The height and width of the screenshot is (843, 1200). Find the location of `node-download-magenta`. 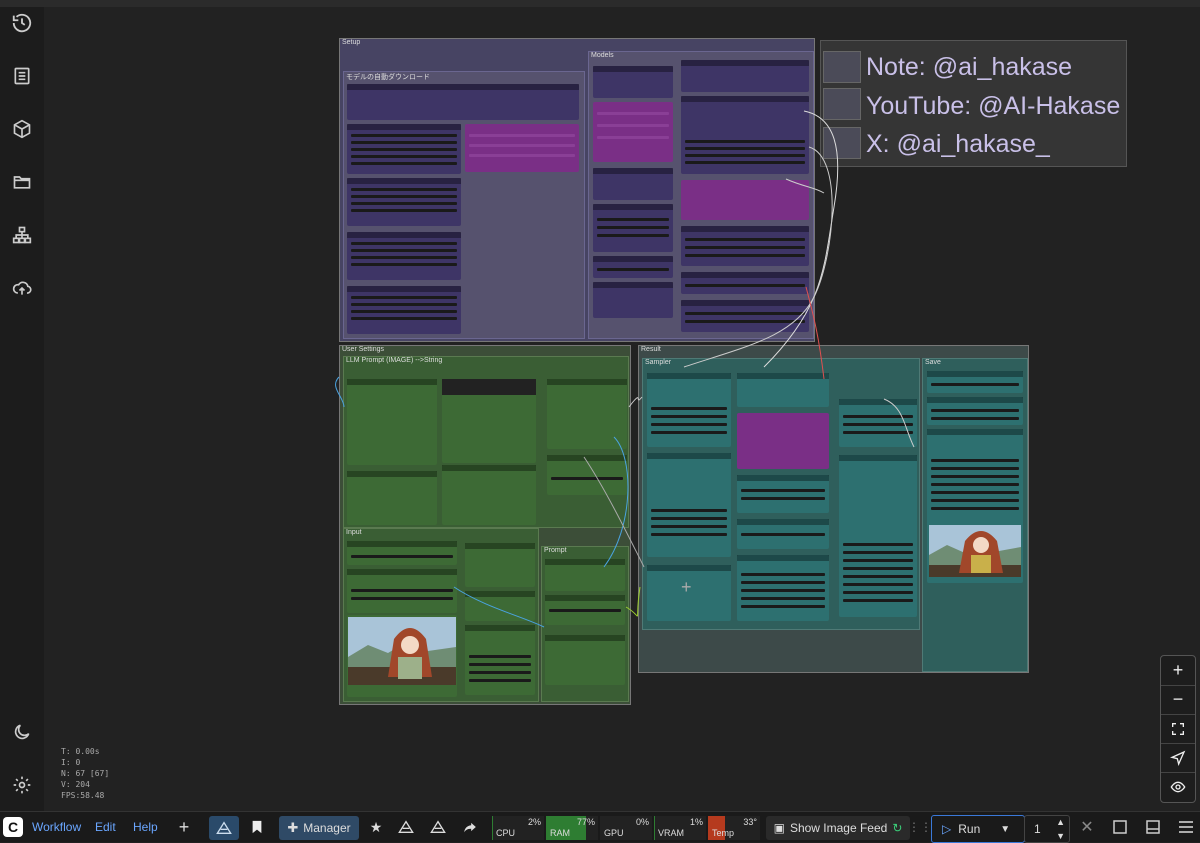

node-download-magenta is located at coordinates (522, 148).